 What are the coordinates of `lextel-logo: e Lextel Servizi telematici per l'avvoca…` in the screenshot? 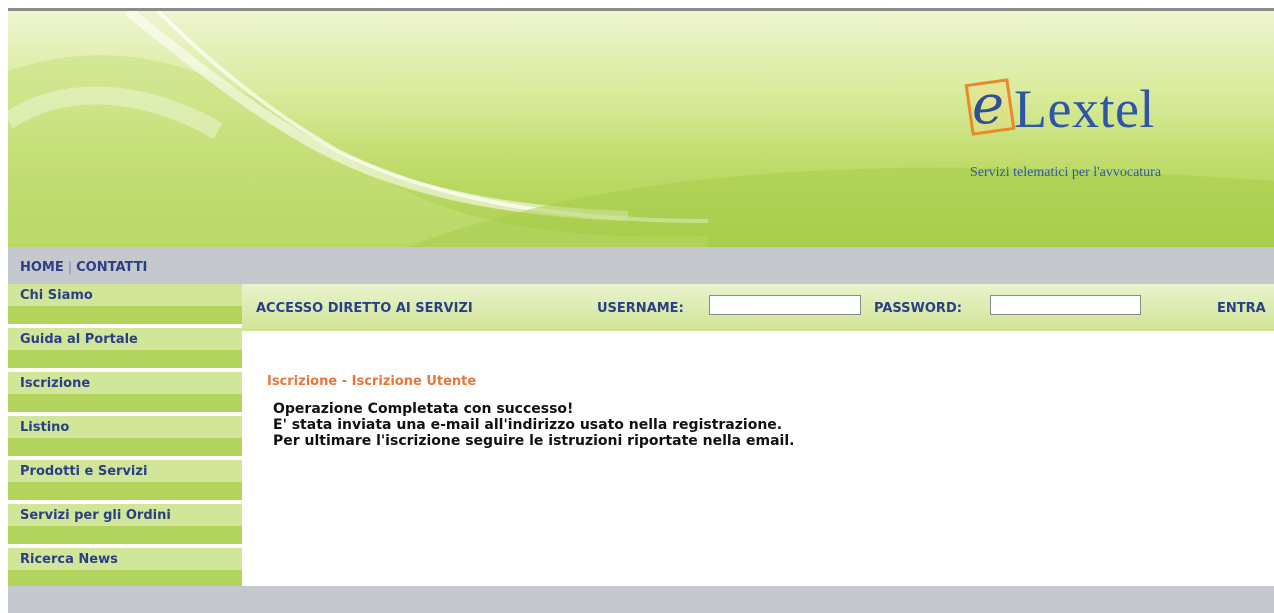 It's located at (1110, 134).